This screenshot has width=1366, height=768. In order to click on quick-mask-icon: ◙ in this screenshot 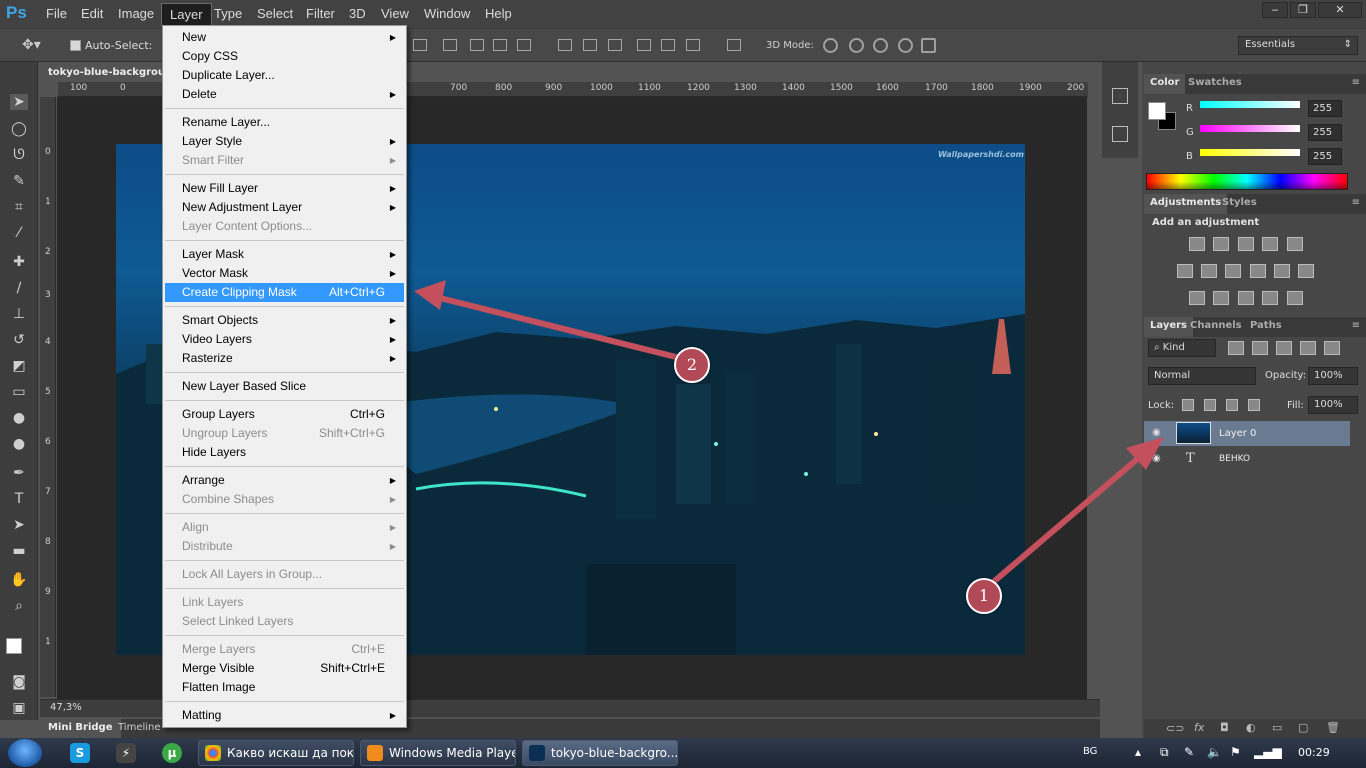, I will do `click(19, 682)`.